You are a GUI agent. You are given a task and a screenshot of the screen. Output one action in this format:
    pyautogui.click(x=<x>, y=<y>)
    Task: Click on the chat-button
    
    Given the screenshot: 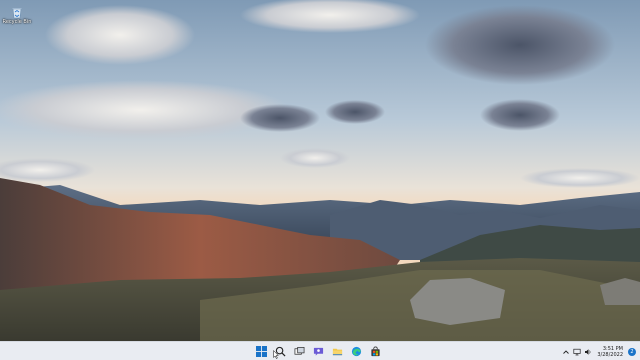 What is the action you would take?
    pyautogui.click(x=318, y=351)
    